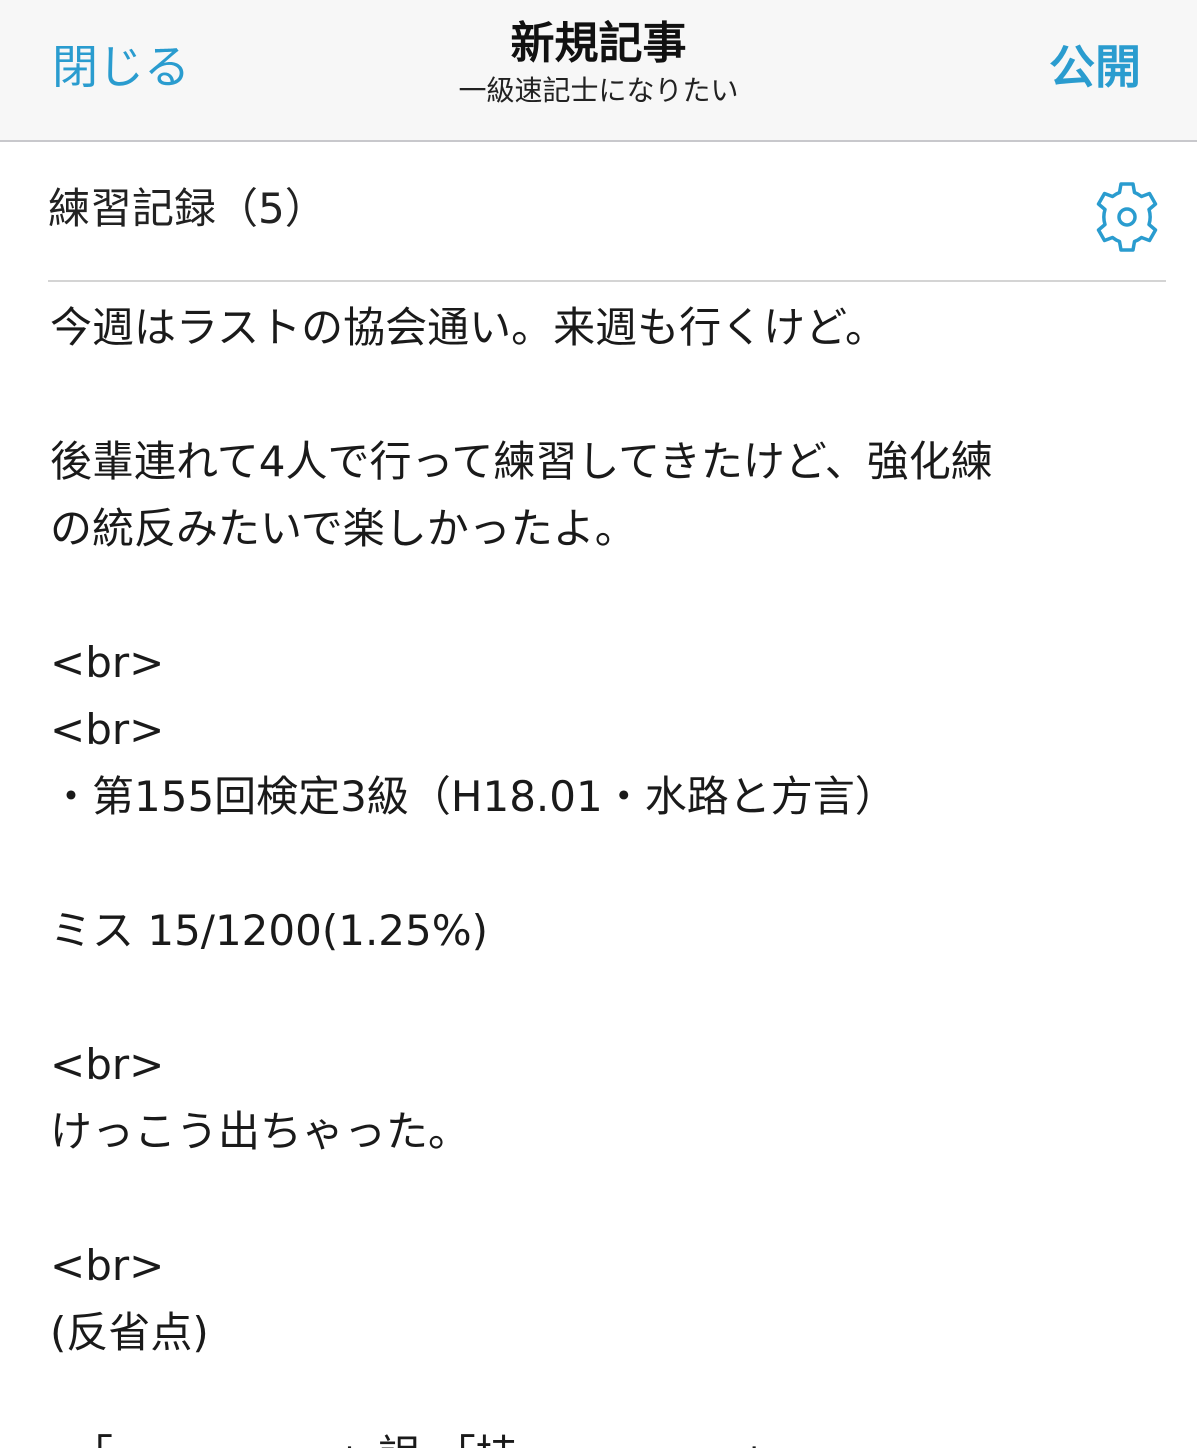 Image resolution: width=1197 pixels, height=1448 pixels. Describe the element at coordinates (260, 1131) in the screenshot. I see `body-line: けっこう出ちゃった。` at that location.